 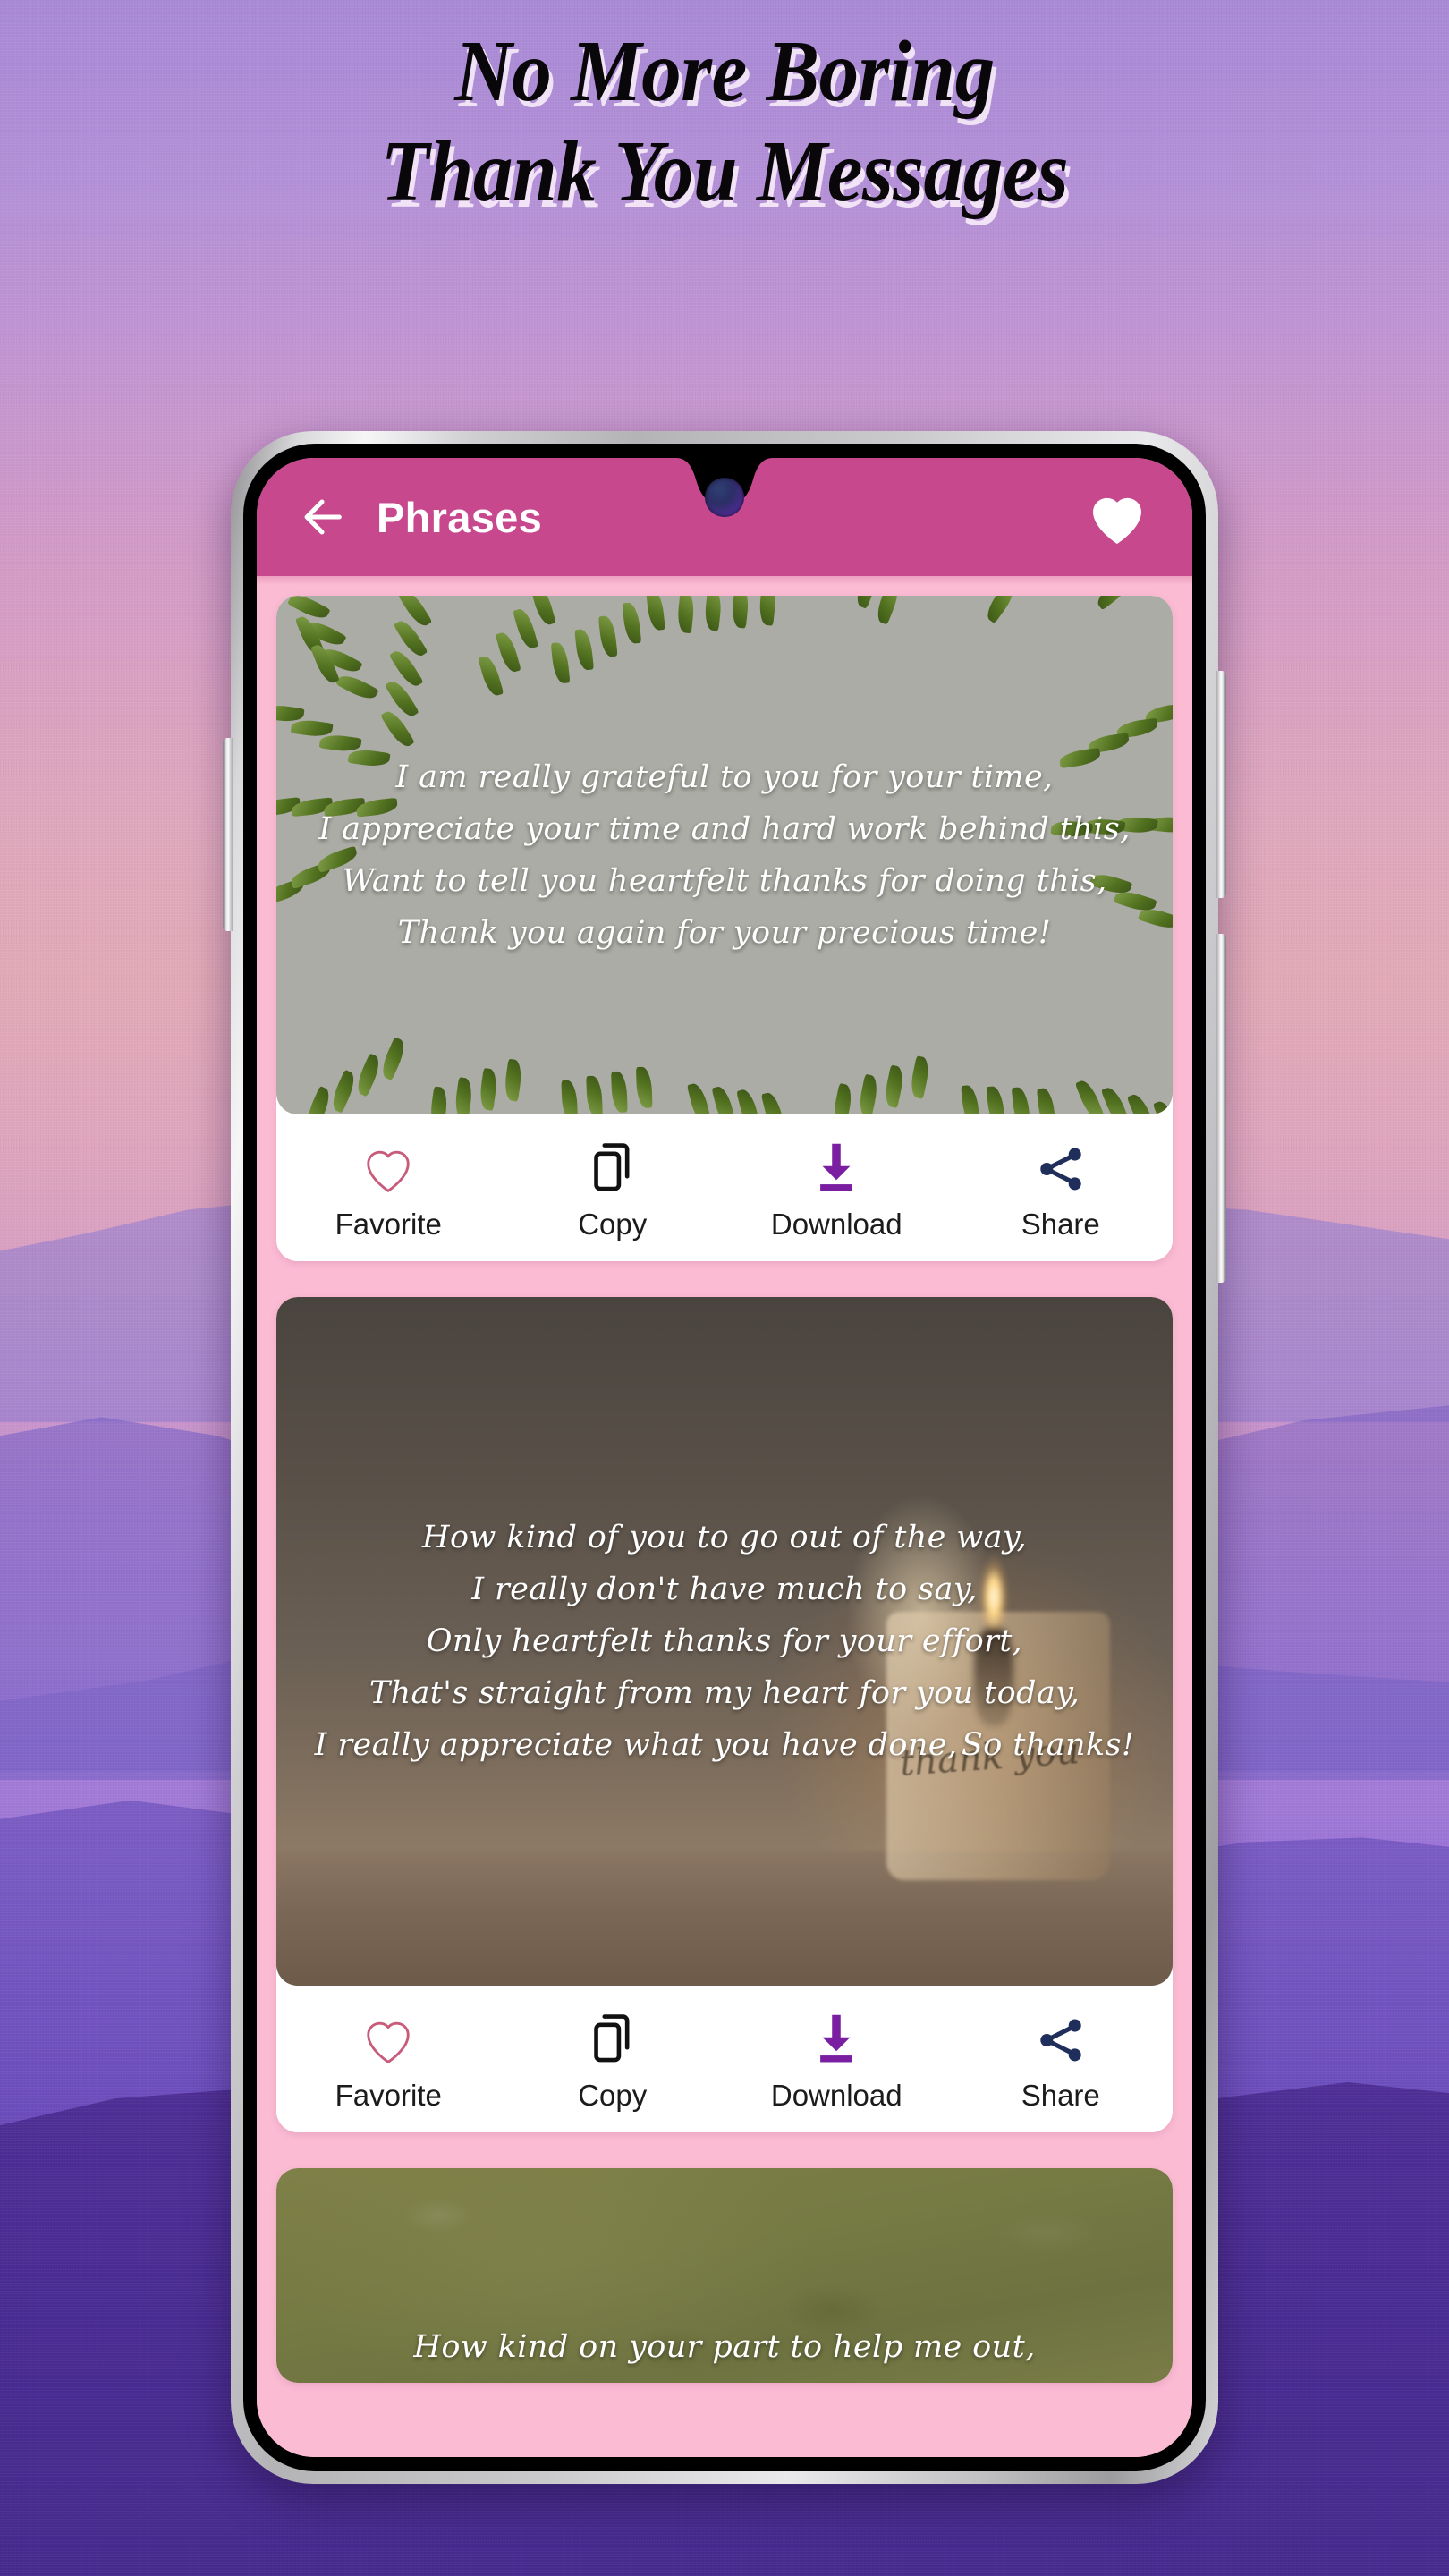 I want to click on power-button, so click(x=1221, y=1108).